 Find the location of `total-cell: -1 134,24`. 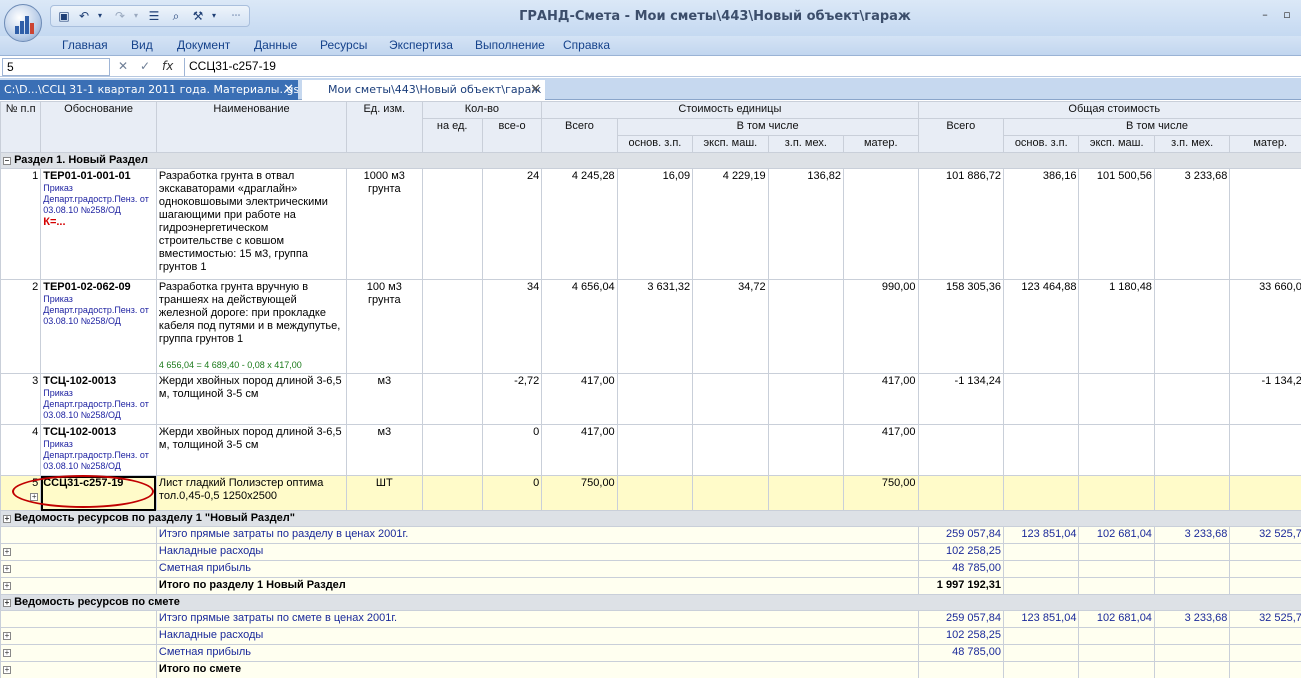

total-cell: -1 134,24 is located at coordinates (961, 399).